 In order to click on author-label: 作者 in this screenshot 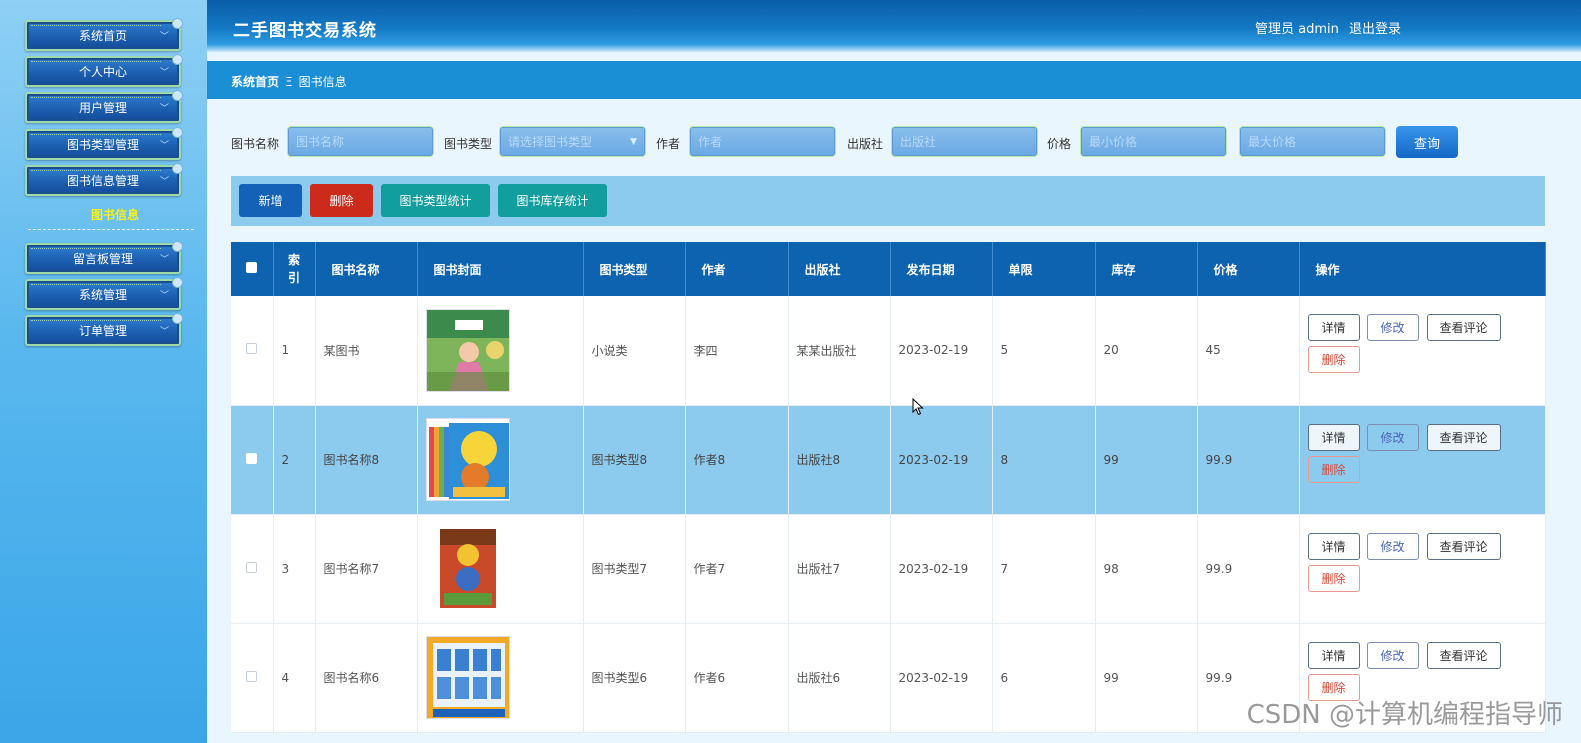, I will do `click(668, 144)`.